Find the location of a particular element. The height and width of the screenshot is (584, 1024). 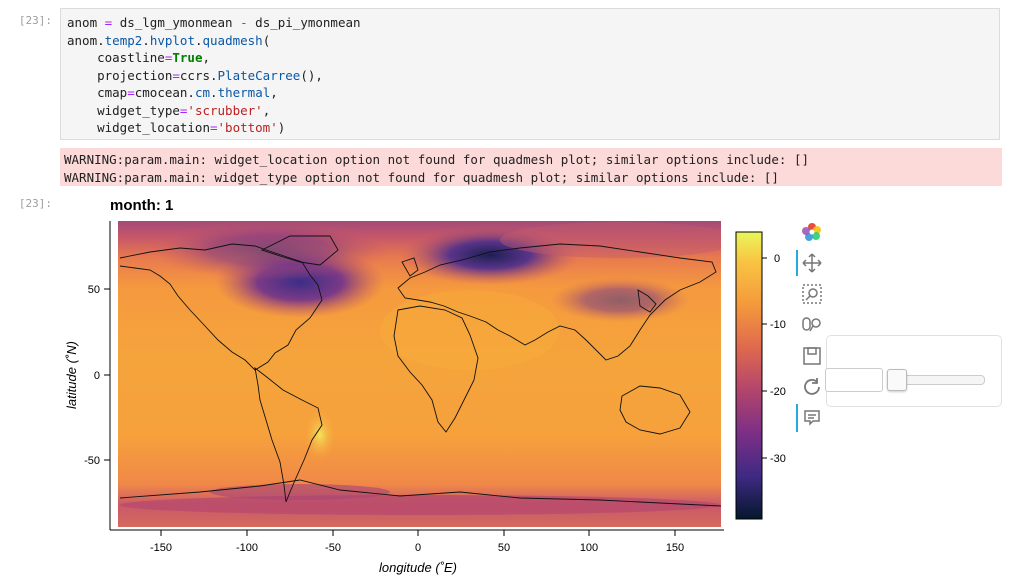

x-tick-label: -100 is located at coordinates (247, 548).